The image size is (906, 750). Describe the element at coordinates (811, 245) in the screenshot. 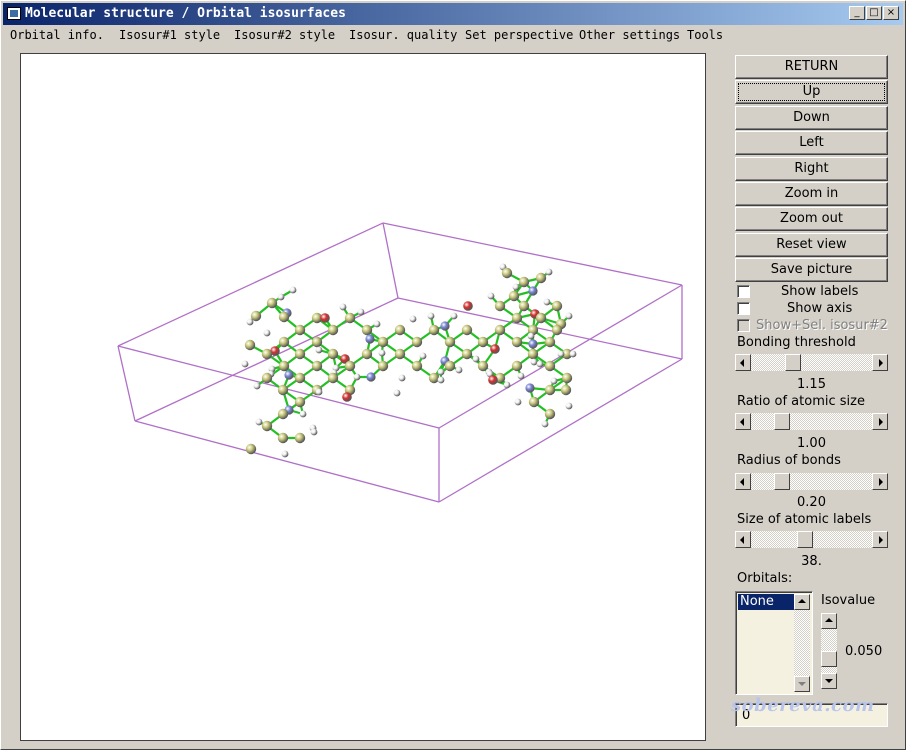

I see `reset-view-button: Reset view` at that location.